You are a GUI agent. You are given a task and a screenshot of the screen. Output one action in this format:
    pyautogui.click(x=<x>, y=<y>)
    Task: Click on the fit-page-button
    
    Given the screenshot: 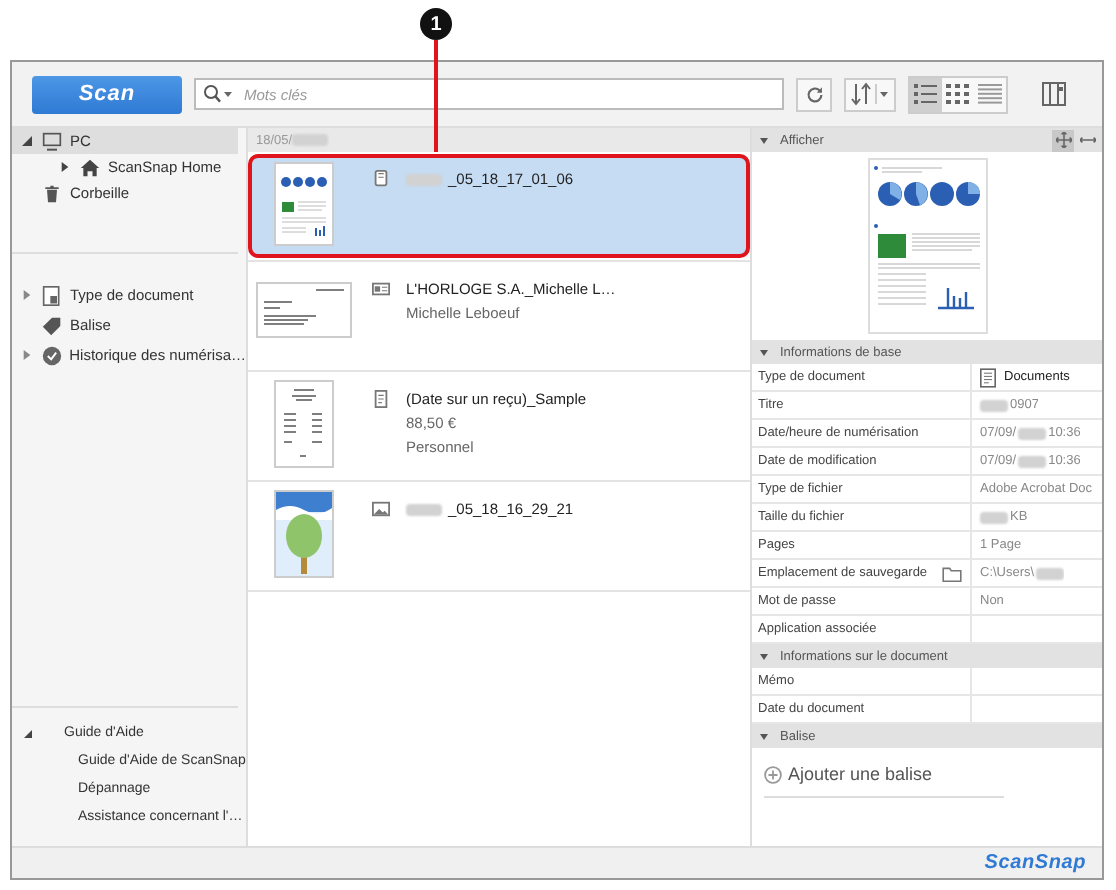 What is the action you would take?
    pyautogui.click(x=1063, y=140)
    